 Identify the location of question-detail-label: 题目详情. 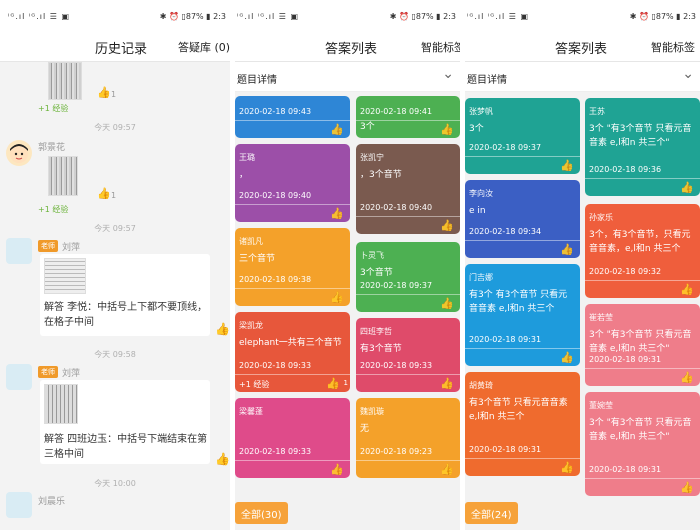
(487, 80).